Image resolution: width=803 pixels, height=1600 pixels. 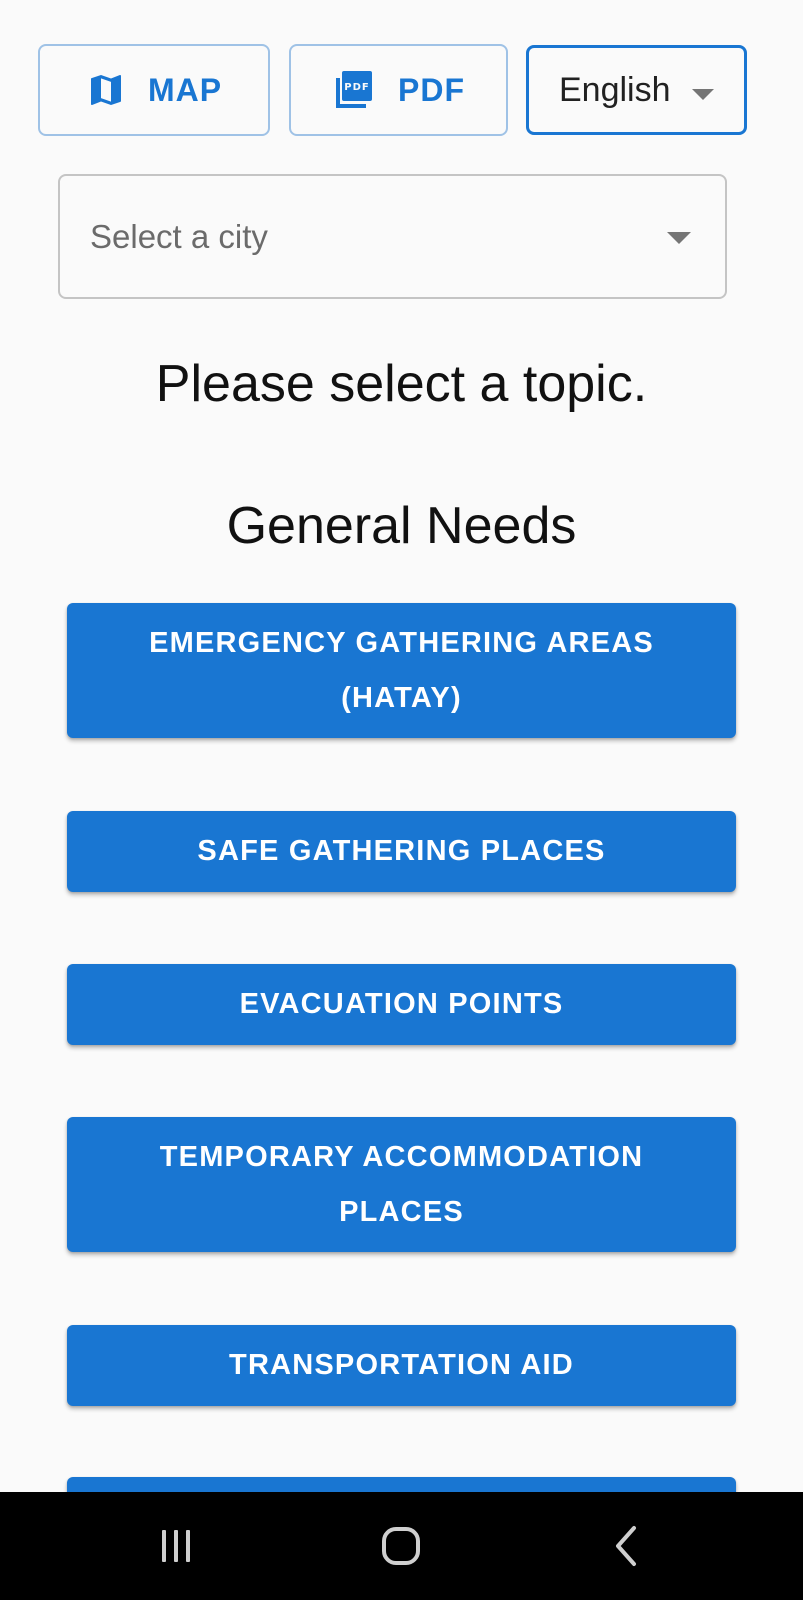 I want to click on topic-button-label: EVACUATION POINTS, so click(x=401, y=1004).